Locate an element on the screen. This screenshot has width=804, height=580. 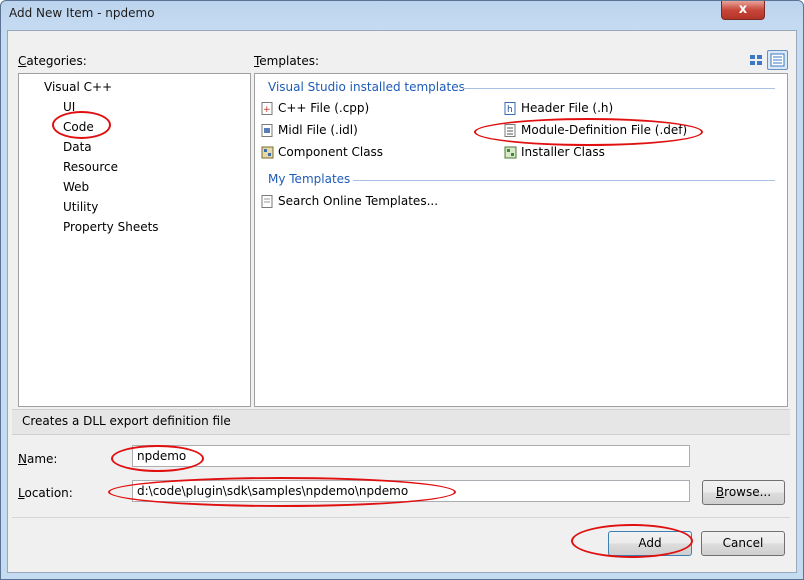
cancel-button: Cancel is located at coordinates (743, 543).